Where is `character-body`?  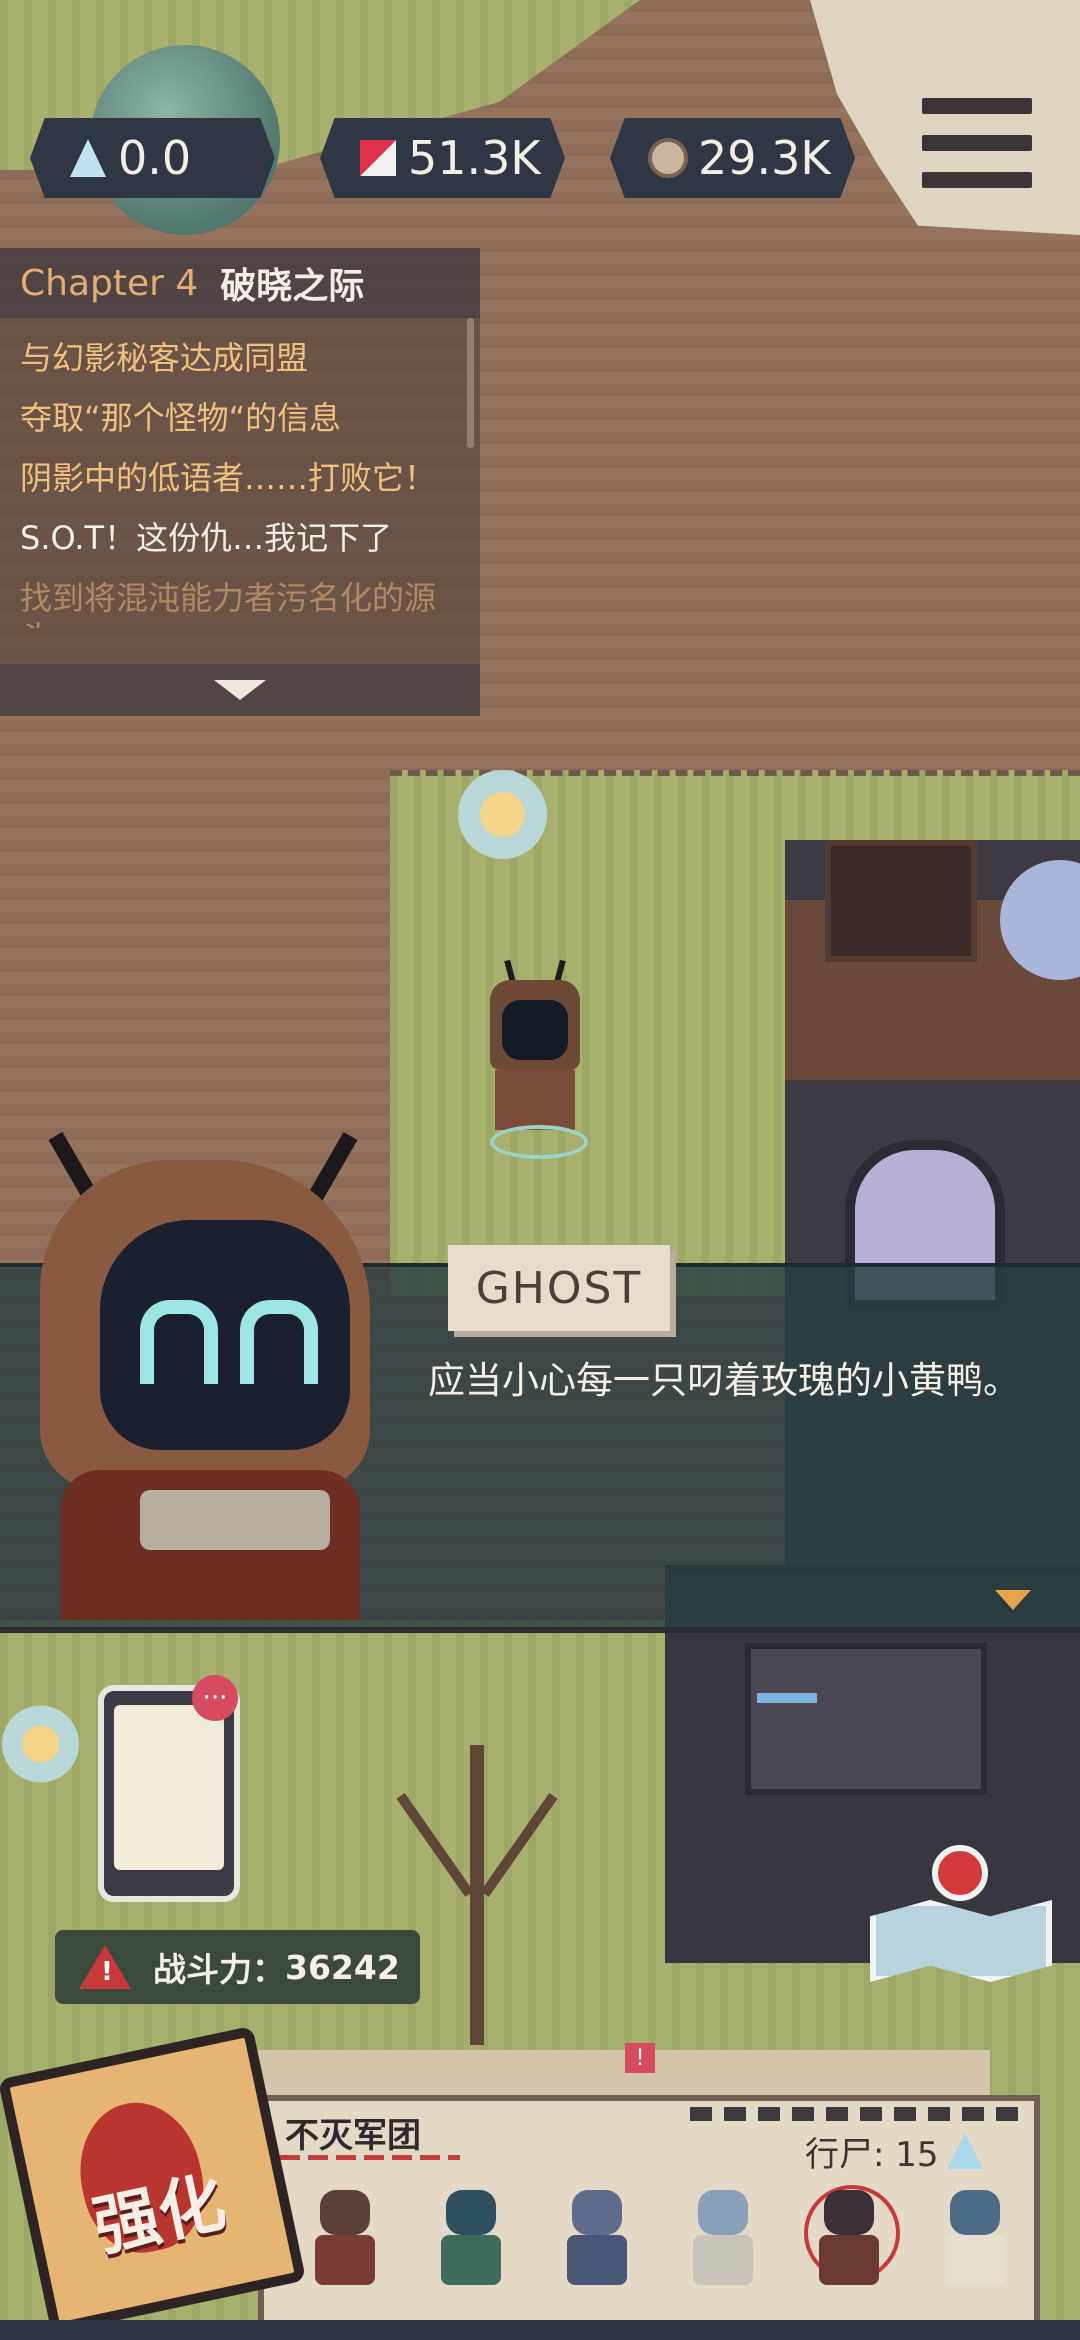
character-body is located at coordinates (535, 1100).